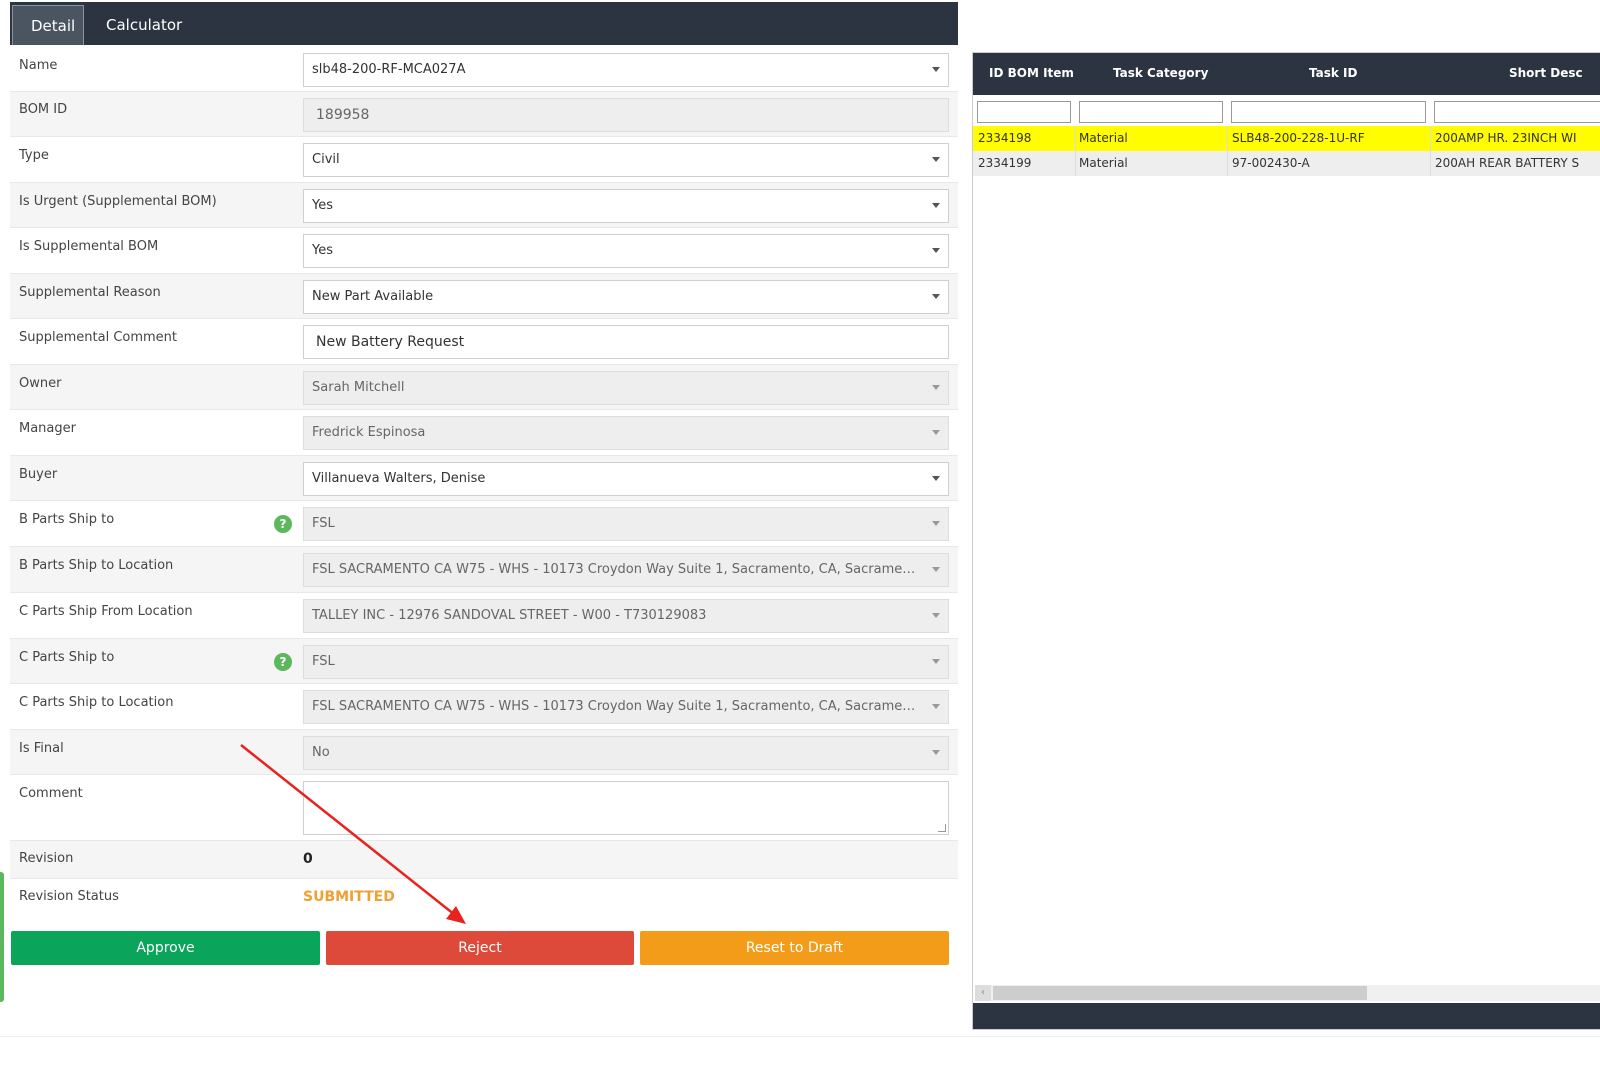 The image size is (1600, 1065). Describe the element at coordinates (484, 860) in the screenshot. I see `form-row-revision: Revision 0` at that location.